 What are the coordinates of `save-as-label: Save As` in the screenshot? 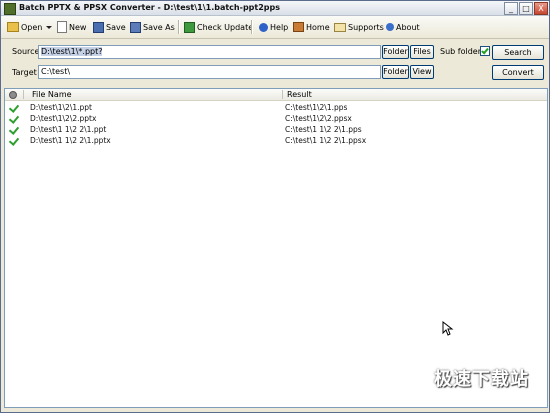 It's located at (159, 27).